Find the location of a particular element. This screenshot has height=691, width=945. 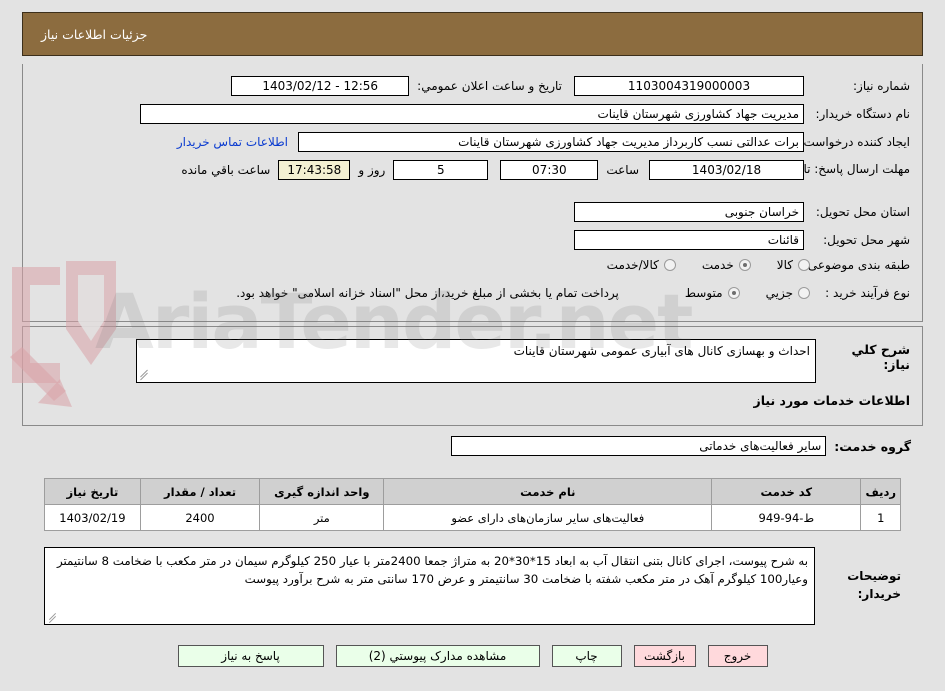

buyer-contact-link: اطلاعات تماس خریدار is located at coordinates (232, 142).